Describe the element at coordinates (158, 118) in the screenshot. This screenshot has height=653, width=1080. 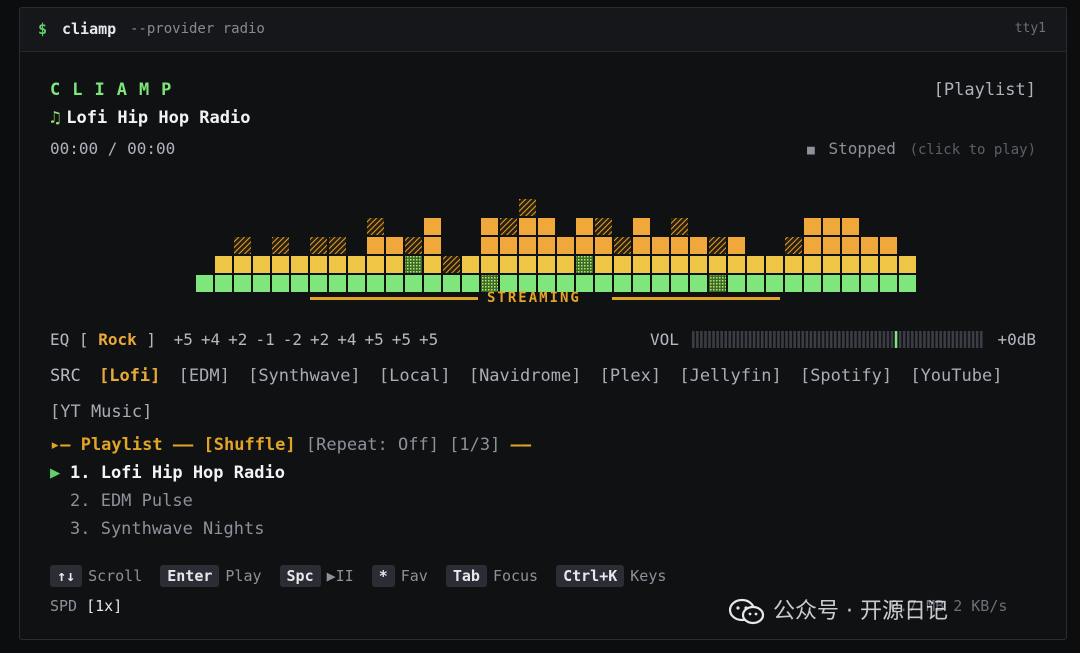
I see `track-title: Lofi Hip Hop Radio` at that location.